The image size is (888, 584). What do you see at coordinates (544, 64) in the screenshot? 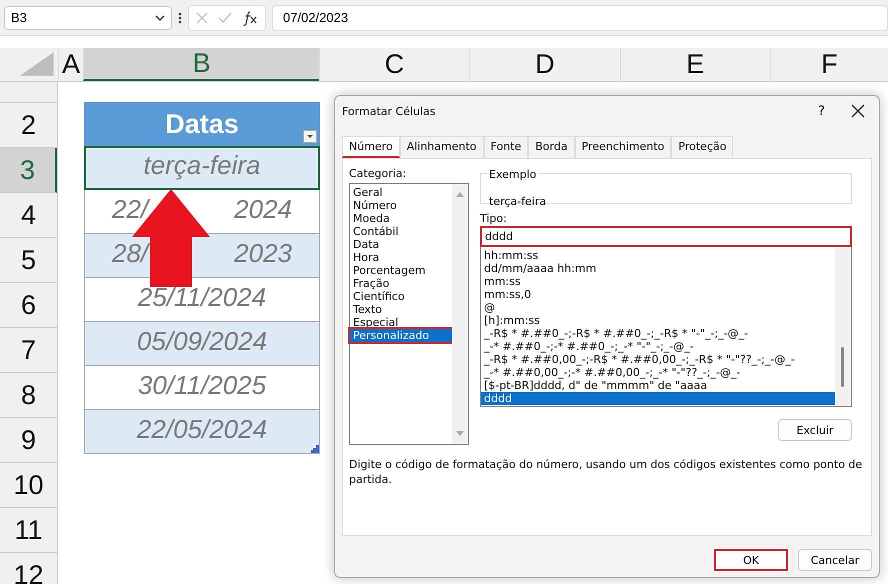
I see `column-header: D` at bounding box center [544, 64].